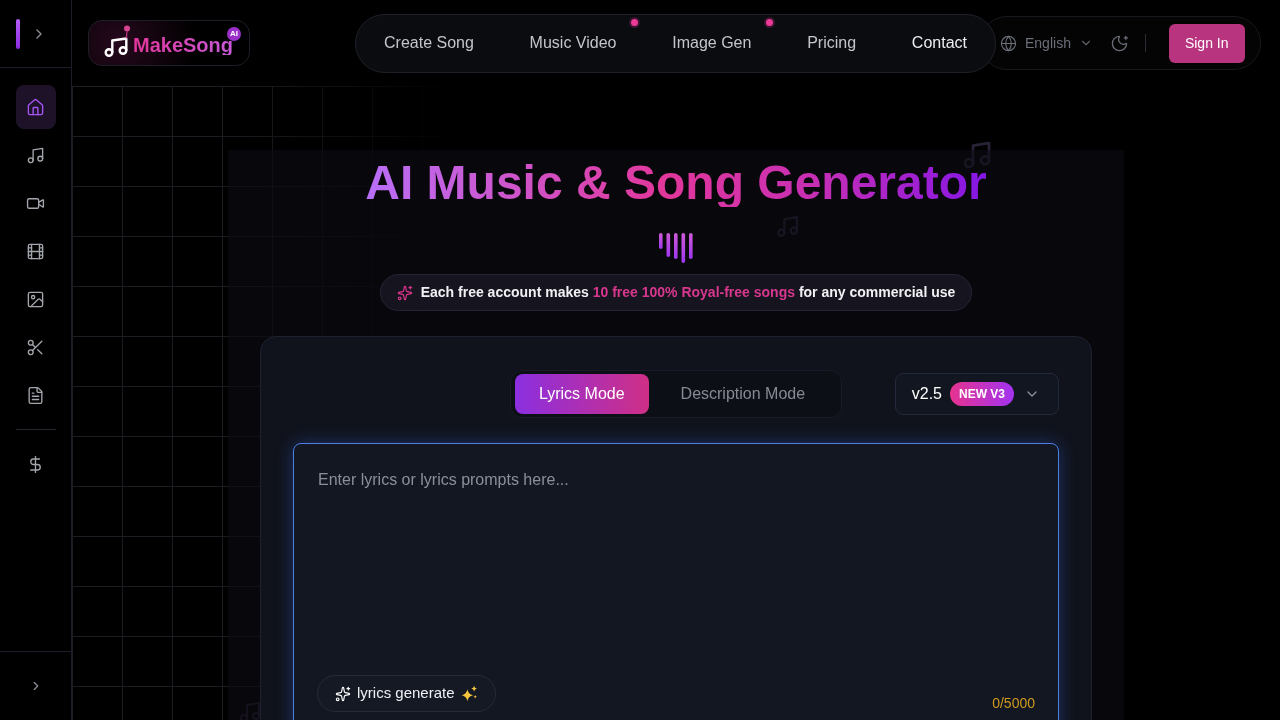  I want to click on home-icon, so click(35, 107).